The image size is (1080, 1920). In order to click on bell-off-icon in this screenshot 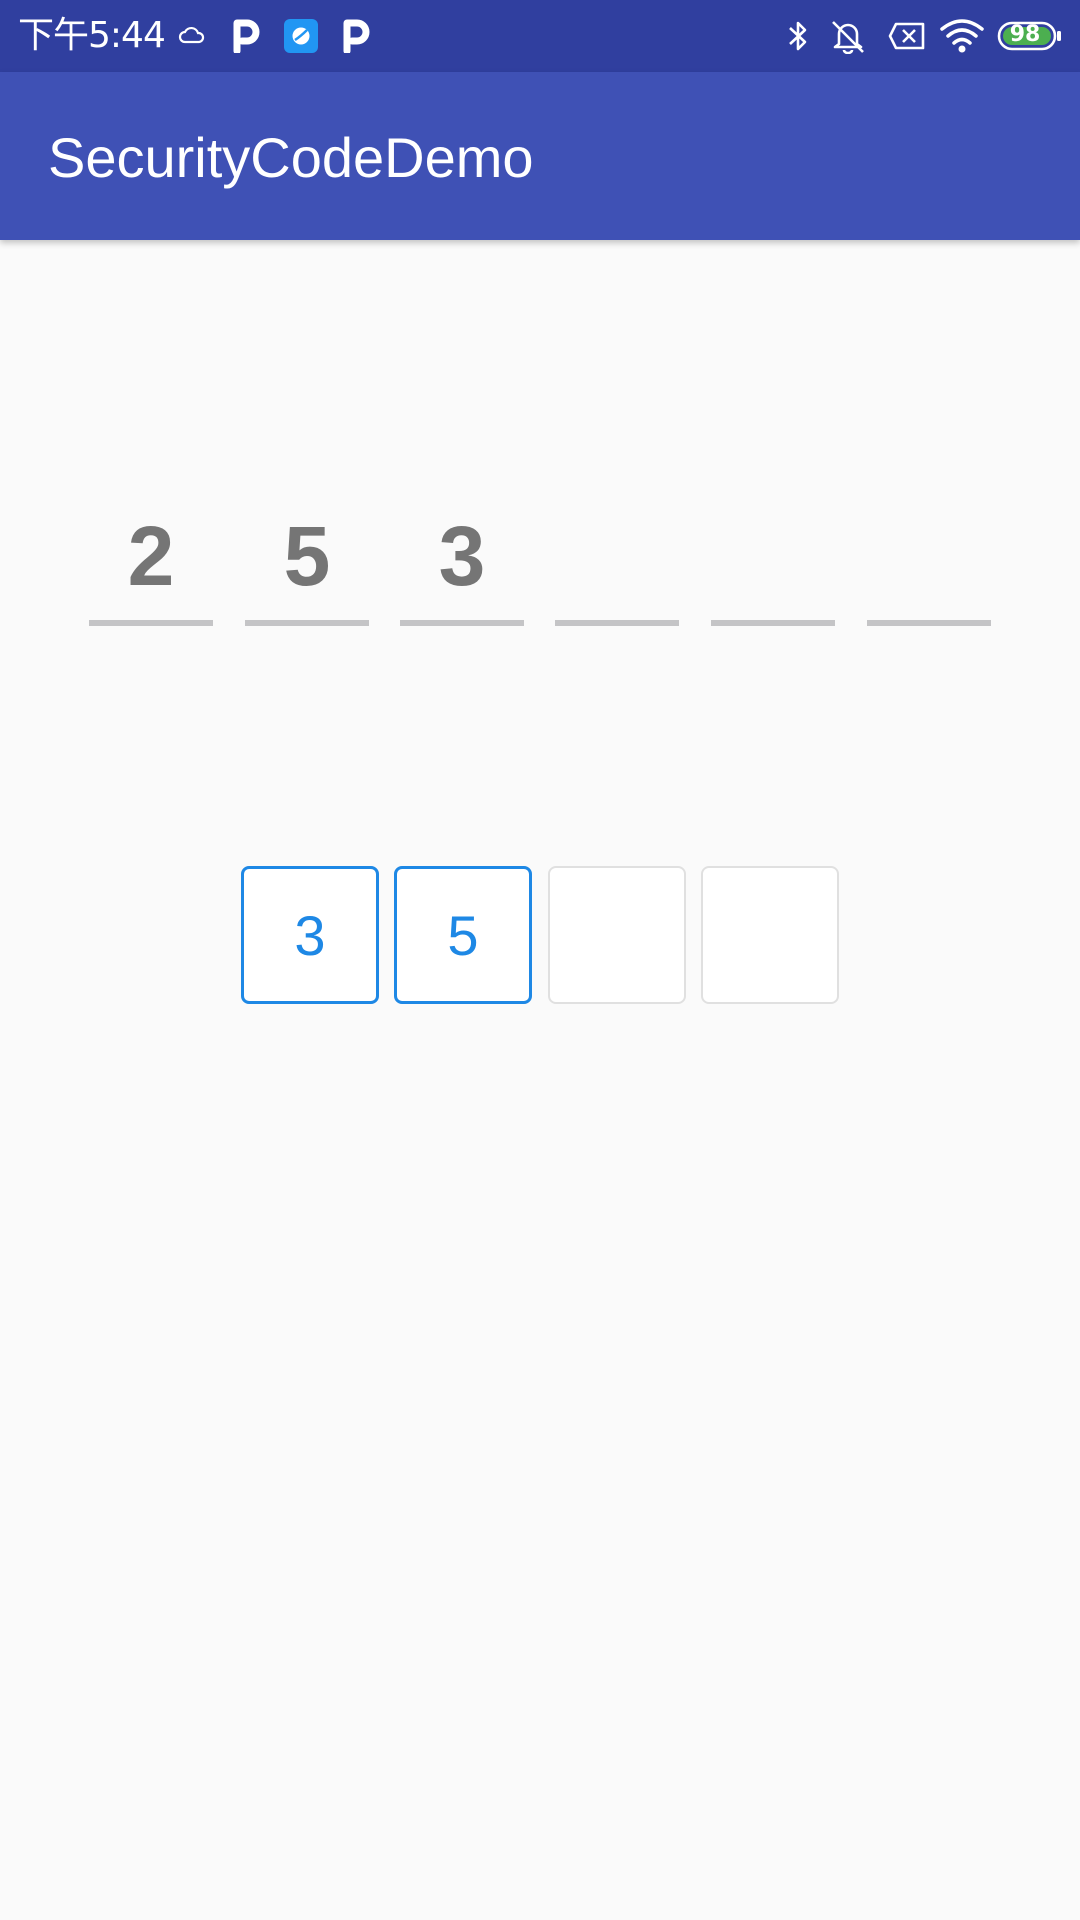, I will do `click(848, 36)`.